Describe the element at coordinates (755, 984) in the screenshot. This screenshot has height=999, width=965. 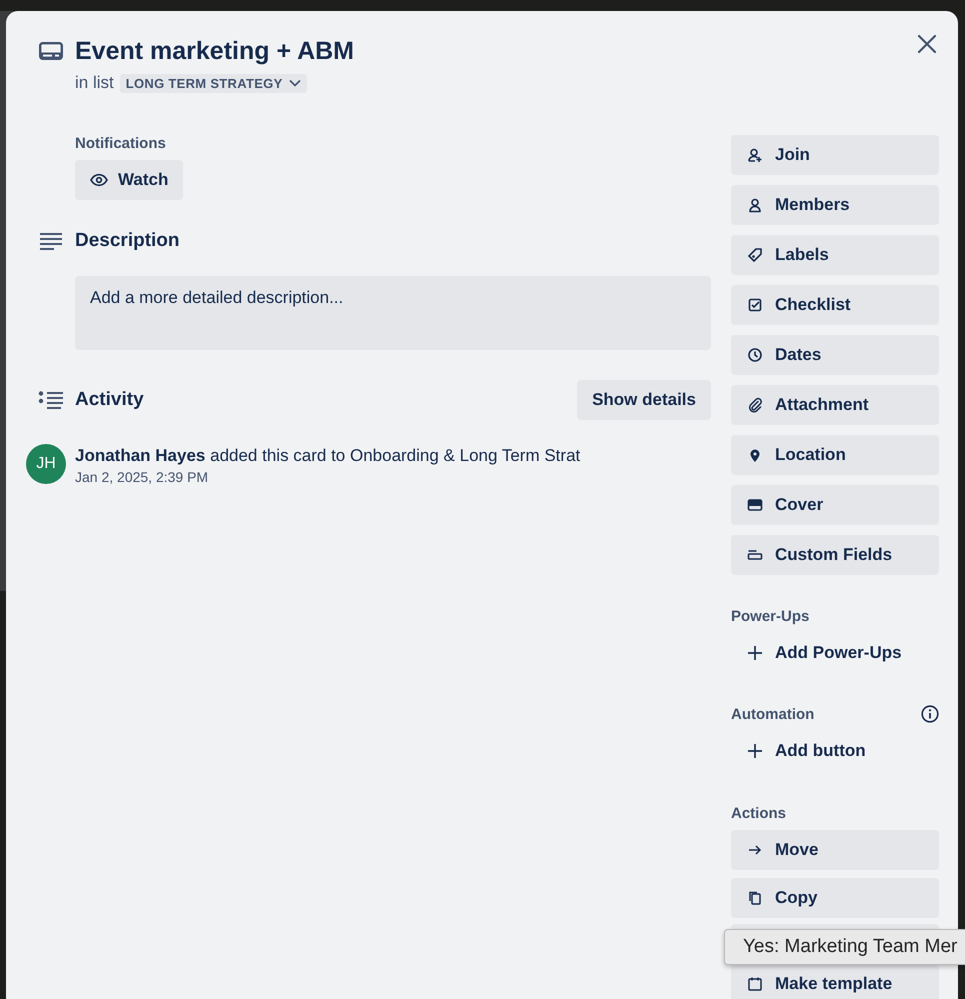
I see `calendar-icon` at that location.